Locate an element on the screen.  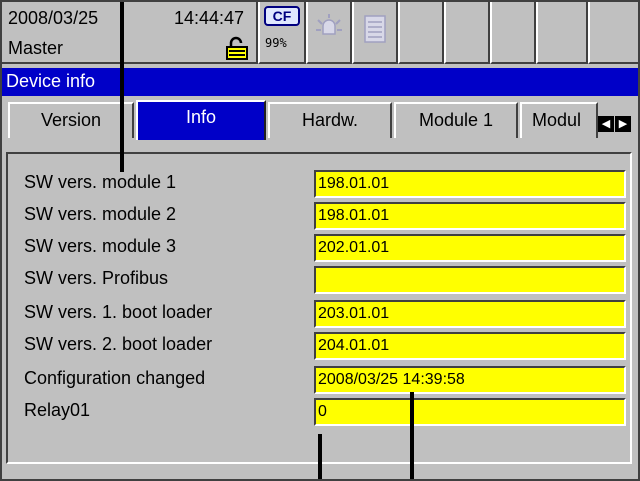
value-sw-module-1: 198.01.01 is located at coordinates (470, 184).